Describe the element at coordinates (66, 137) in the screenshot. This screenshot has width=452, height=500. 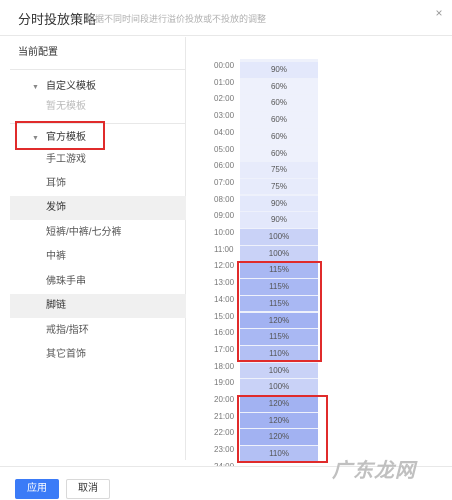
I see `official-template-label: 官方模板` at that location.